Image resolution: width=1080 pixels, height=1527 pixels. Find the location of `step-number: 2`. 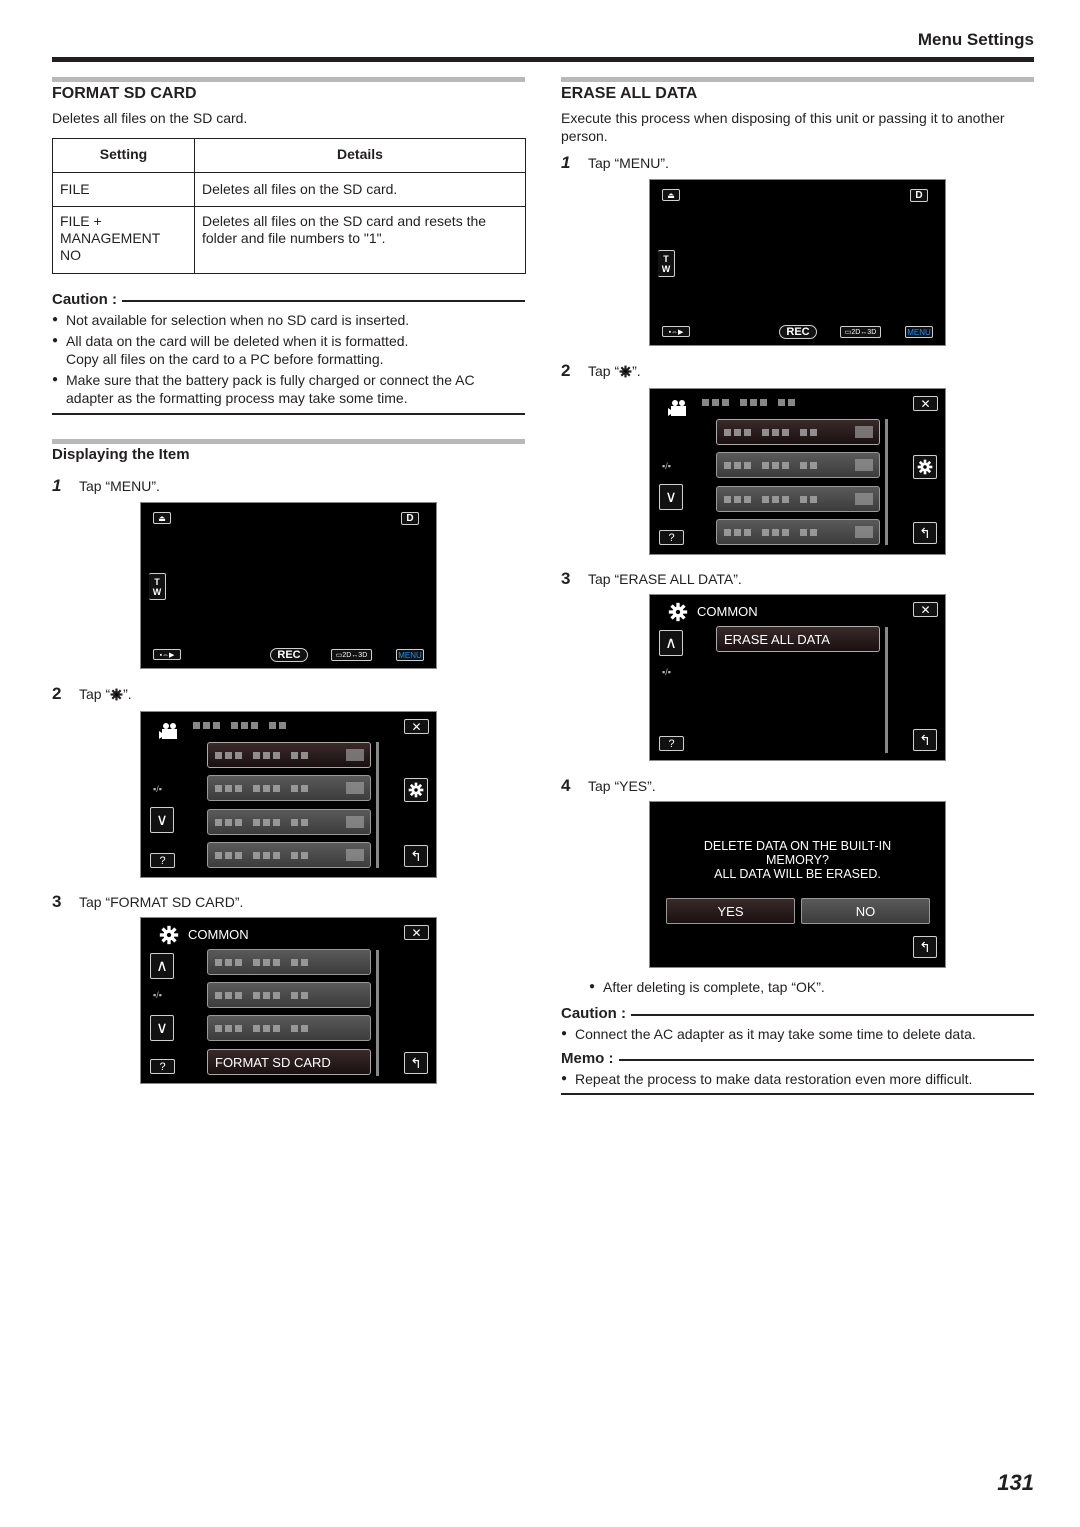

step-number: 2 is located at coordinates (57, 693).